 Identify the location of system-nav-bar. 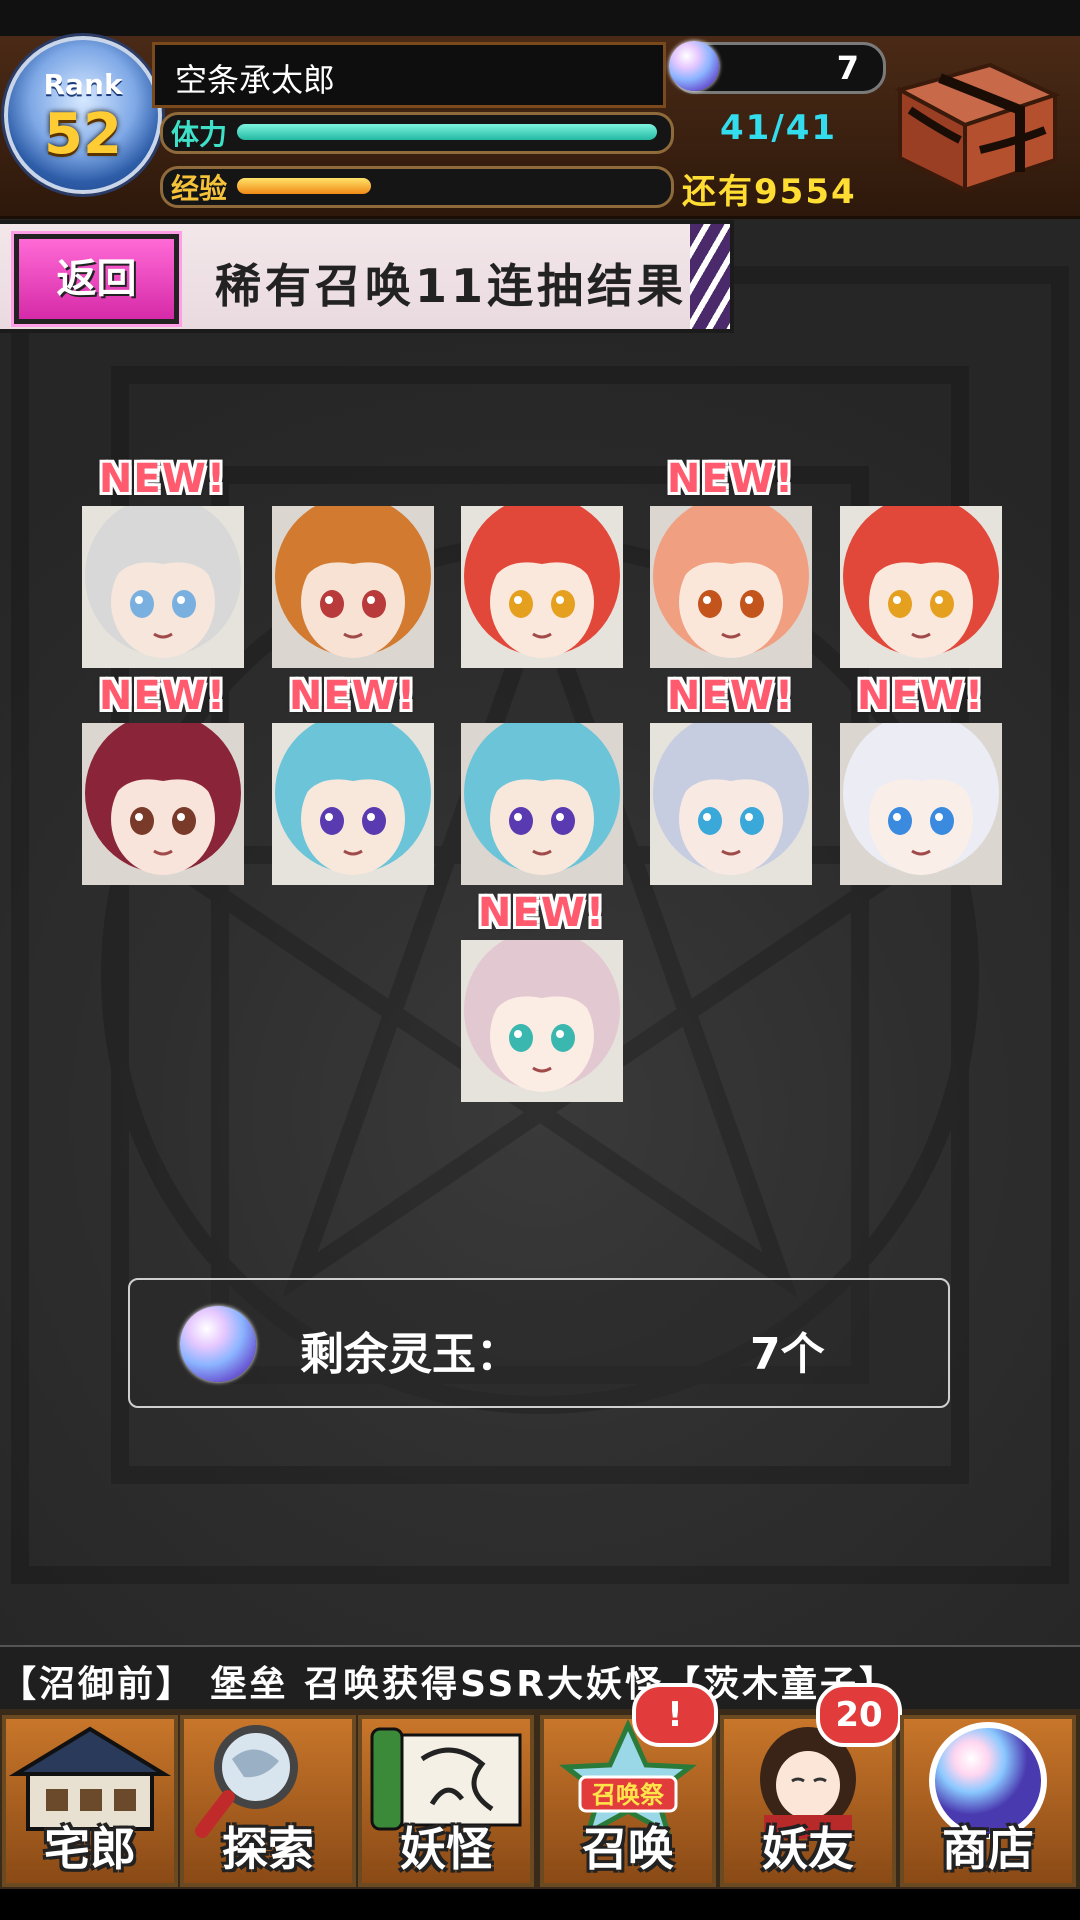
(540, 1904).